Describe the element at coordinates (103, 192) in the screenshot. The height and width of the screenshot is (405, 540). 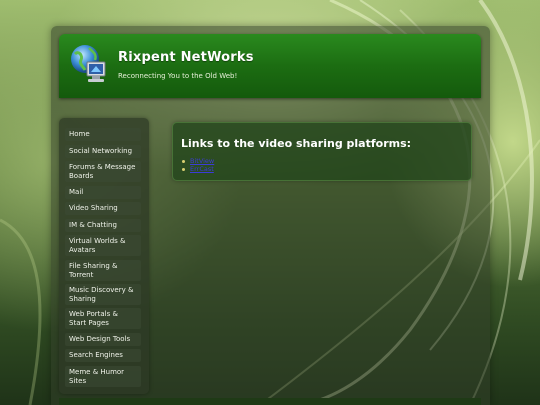
I see `sidebar-item-mail: Mail` at that location.